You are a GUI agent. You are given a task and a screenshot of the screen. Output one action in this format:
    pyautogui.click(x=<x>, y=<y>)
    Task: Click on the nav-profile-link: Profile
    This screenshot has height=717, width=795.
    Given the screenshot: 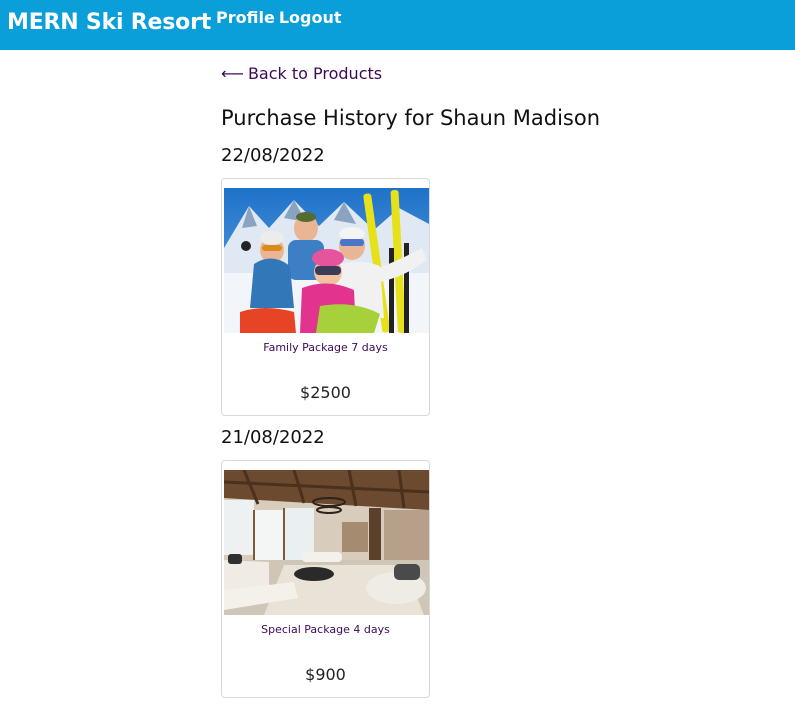 What is the action you would take?
    pyautogui.click(x=245, y=17)
    